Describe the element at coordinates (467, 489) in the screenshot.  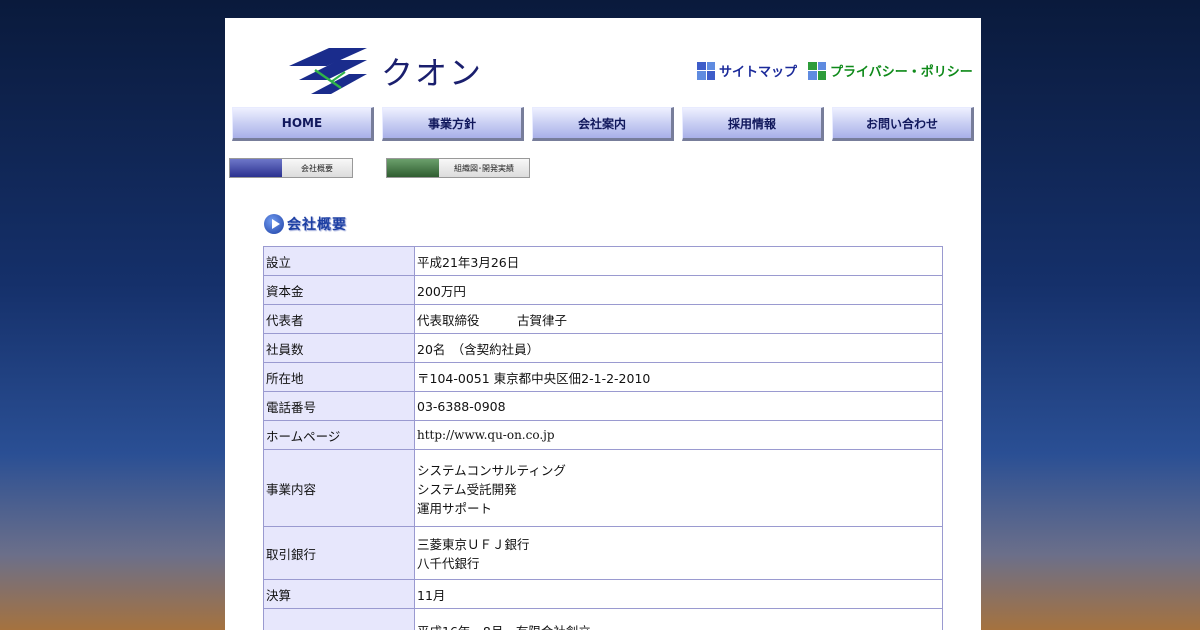
I see `business-line: システム受託開発` at that location.